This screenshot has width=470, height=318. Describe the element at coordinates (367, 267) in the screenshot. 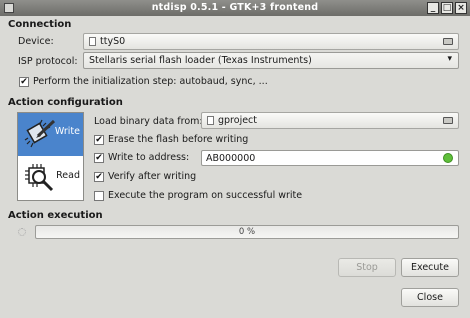

I see `stop-button: Stop` at that location.